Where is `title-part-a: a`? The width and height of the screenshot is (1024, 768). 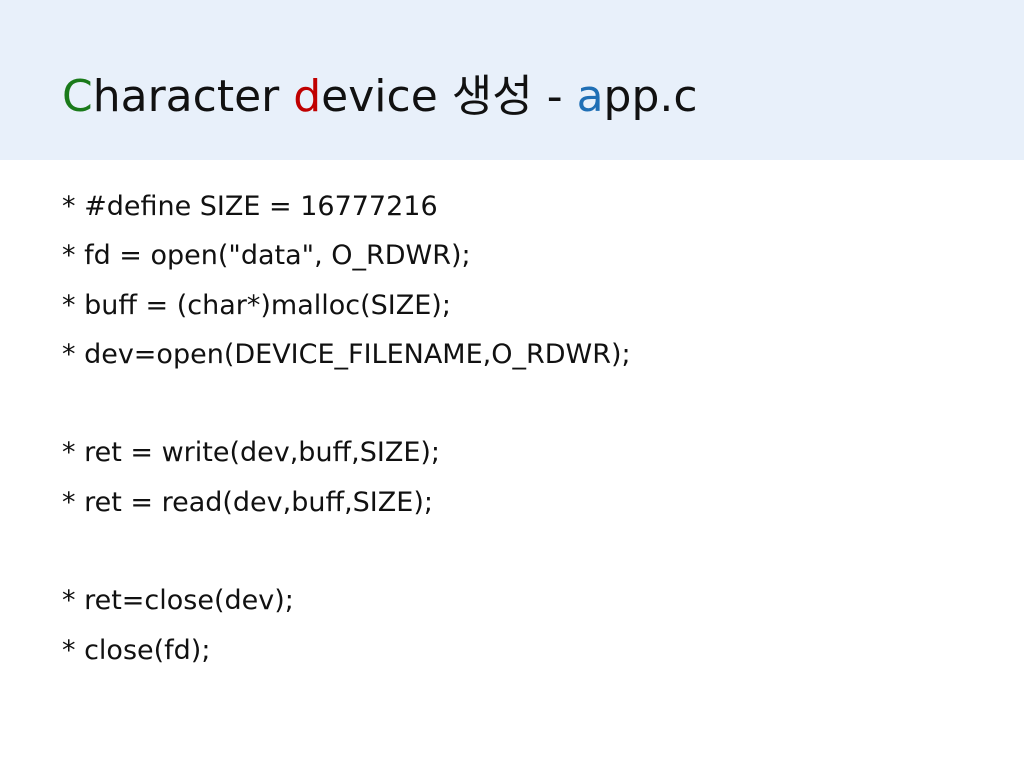 title-part-a: a is located at coordinates (590, 96).